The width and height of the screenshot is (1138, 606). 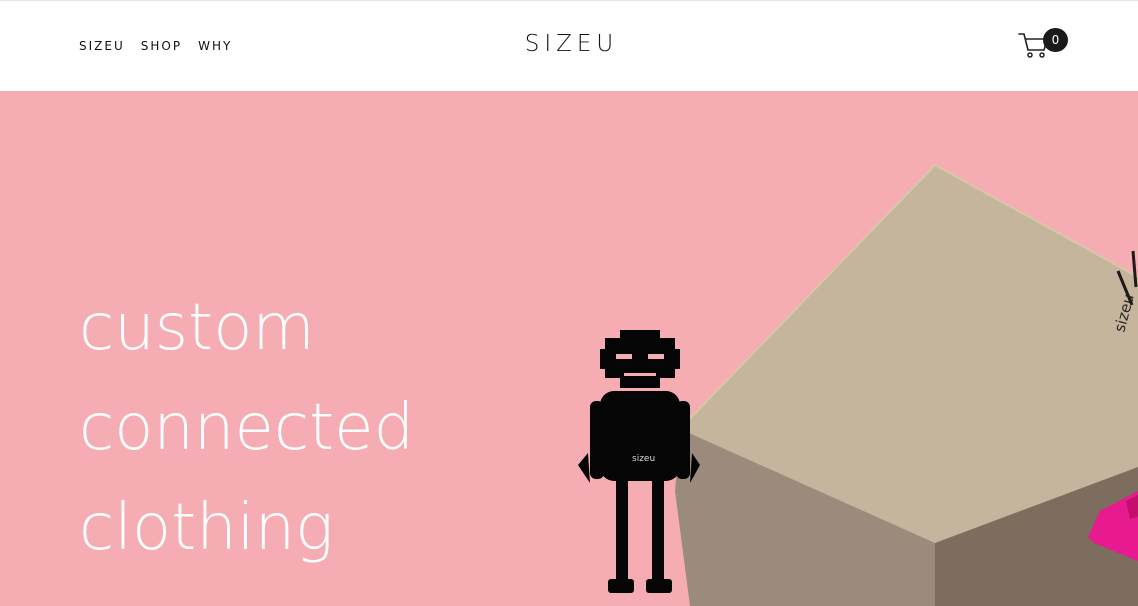 I want to click on robot-chest-text: sizeu, so click(x=643, y=459).